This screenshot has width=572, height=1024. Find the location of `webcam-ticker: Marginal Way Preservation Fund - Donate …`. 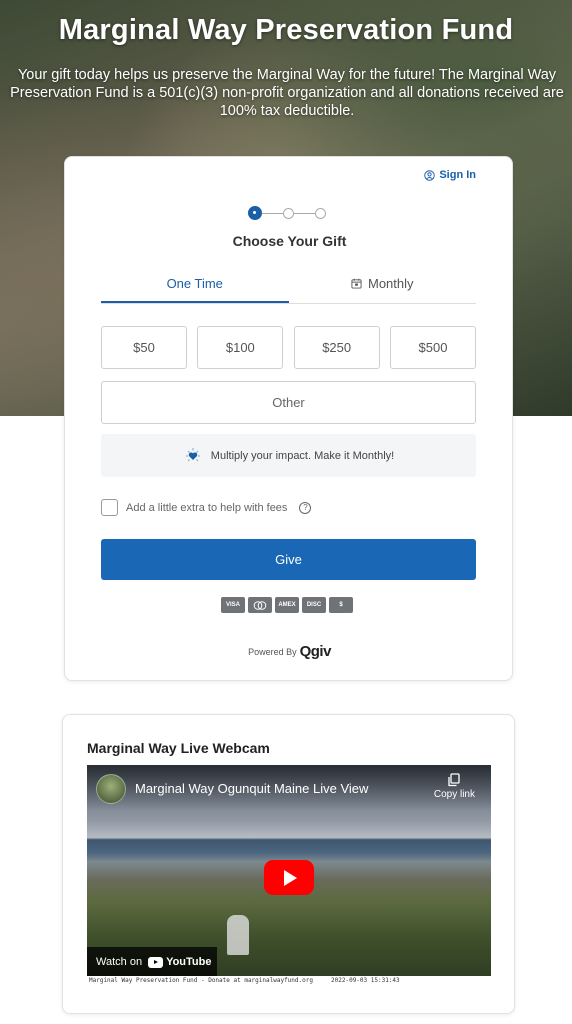

webcam-ticker: Marginal Way Preservation Fund - Donate … is located at coordinates (289, 980).